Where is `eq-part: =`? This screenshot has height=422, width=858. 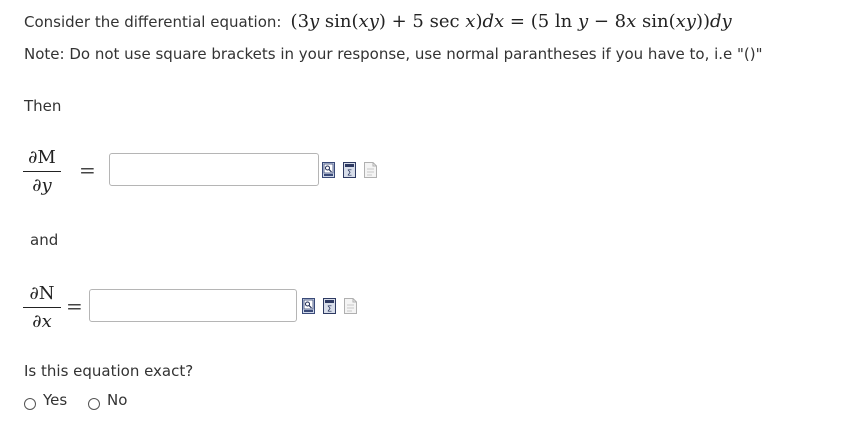
eq-part: = is located at coordinates (517, 21).